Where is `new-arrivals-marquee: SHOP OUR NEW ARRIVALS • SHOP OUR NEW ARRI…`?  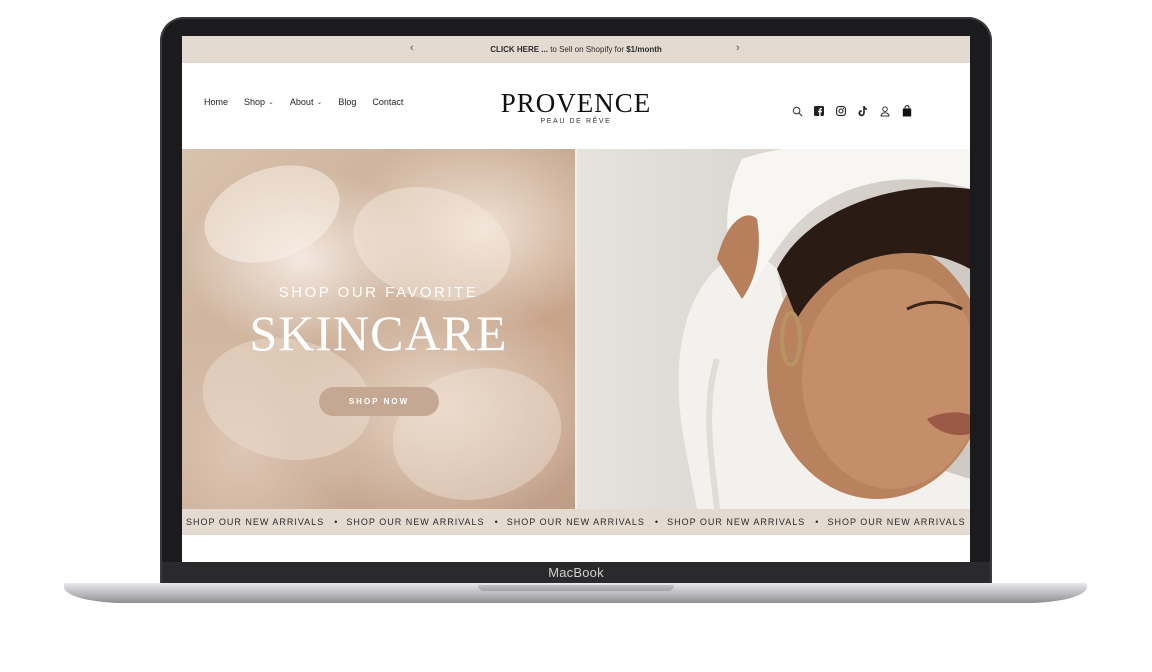 new-arrivals-marquee: SHOP OUR NEW ARRIVALS • SHOP OUR NEW ARRI… is located at coordinates (576, 522).